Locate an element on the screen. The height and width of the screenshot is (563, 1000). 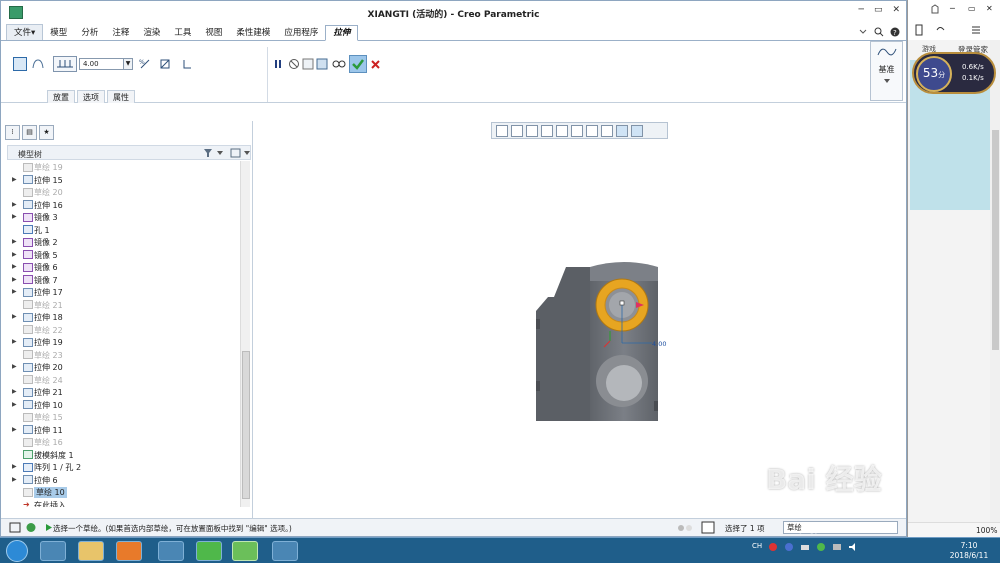
tree-item: ▶ 拉伸 17 is located at coordinates (123, 292).